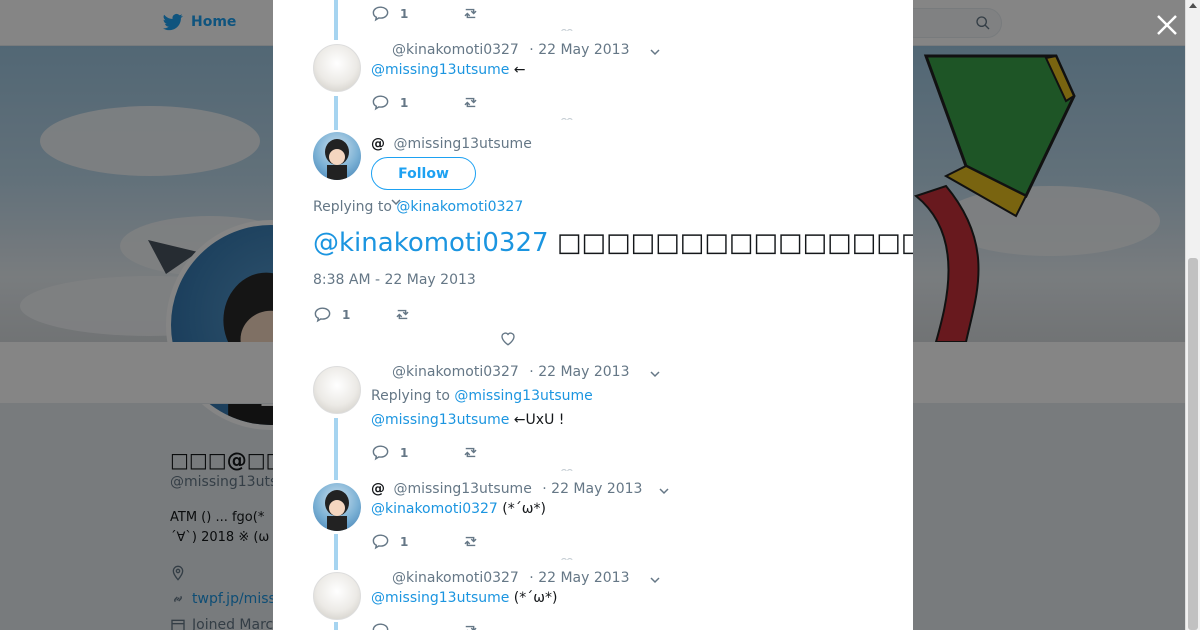 The width and height of the screenshot is (1200, 630). I want to click on tweet-actions, so click(425, 625).